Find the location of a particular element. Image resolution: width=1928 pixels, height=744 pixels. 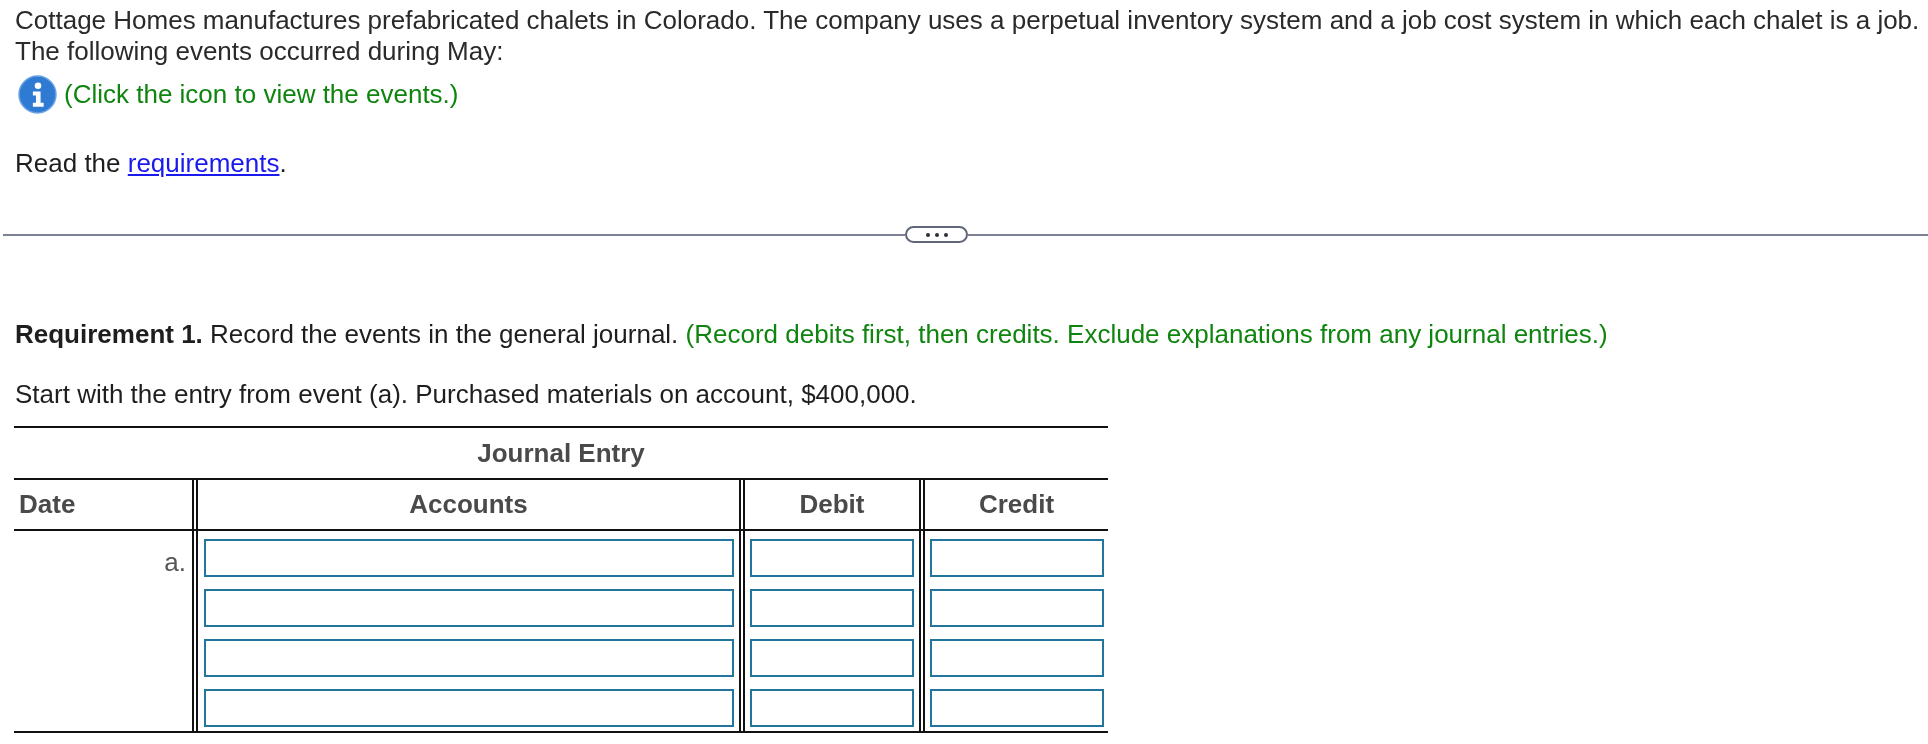

column-header: Accounts is located at coordinates (468, 504).